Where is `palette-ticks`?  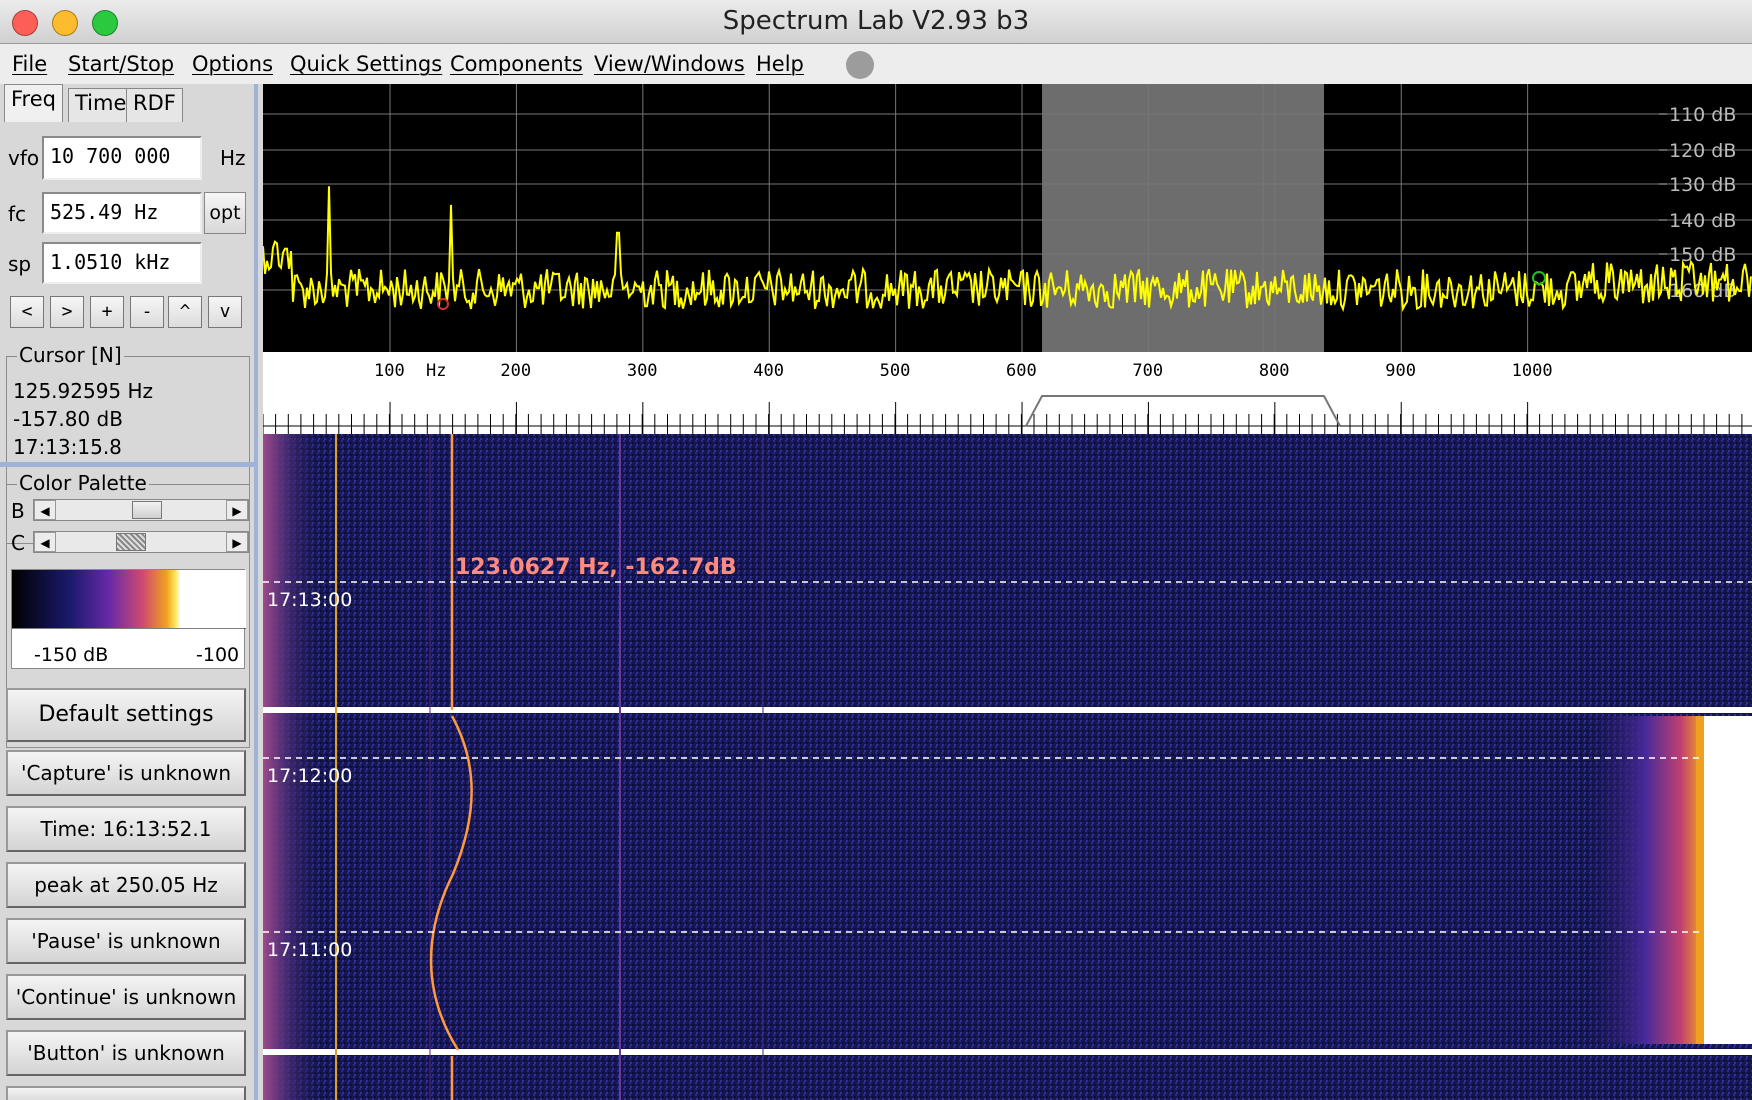 palette-ticks is located at coordinates (129, 628).